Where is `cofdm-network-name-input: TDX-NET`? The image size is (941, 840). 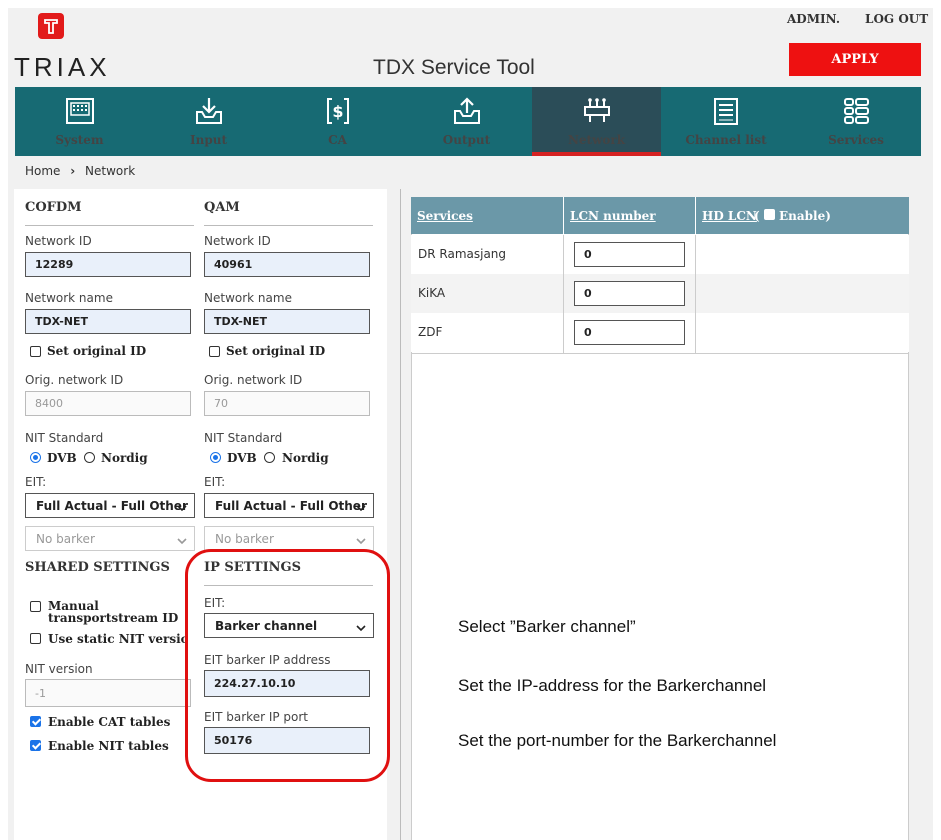 cofdm-network-name-input: TDX-NET is located at coordinates (108, 321).